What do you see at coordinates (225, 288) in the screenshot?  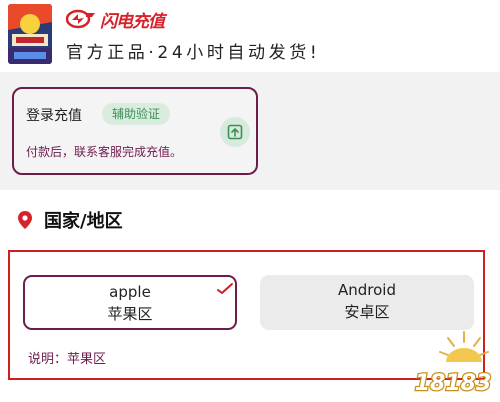 I see `checkmark-icon` at bounding box center [225, 288].